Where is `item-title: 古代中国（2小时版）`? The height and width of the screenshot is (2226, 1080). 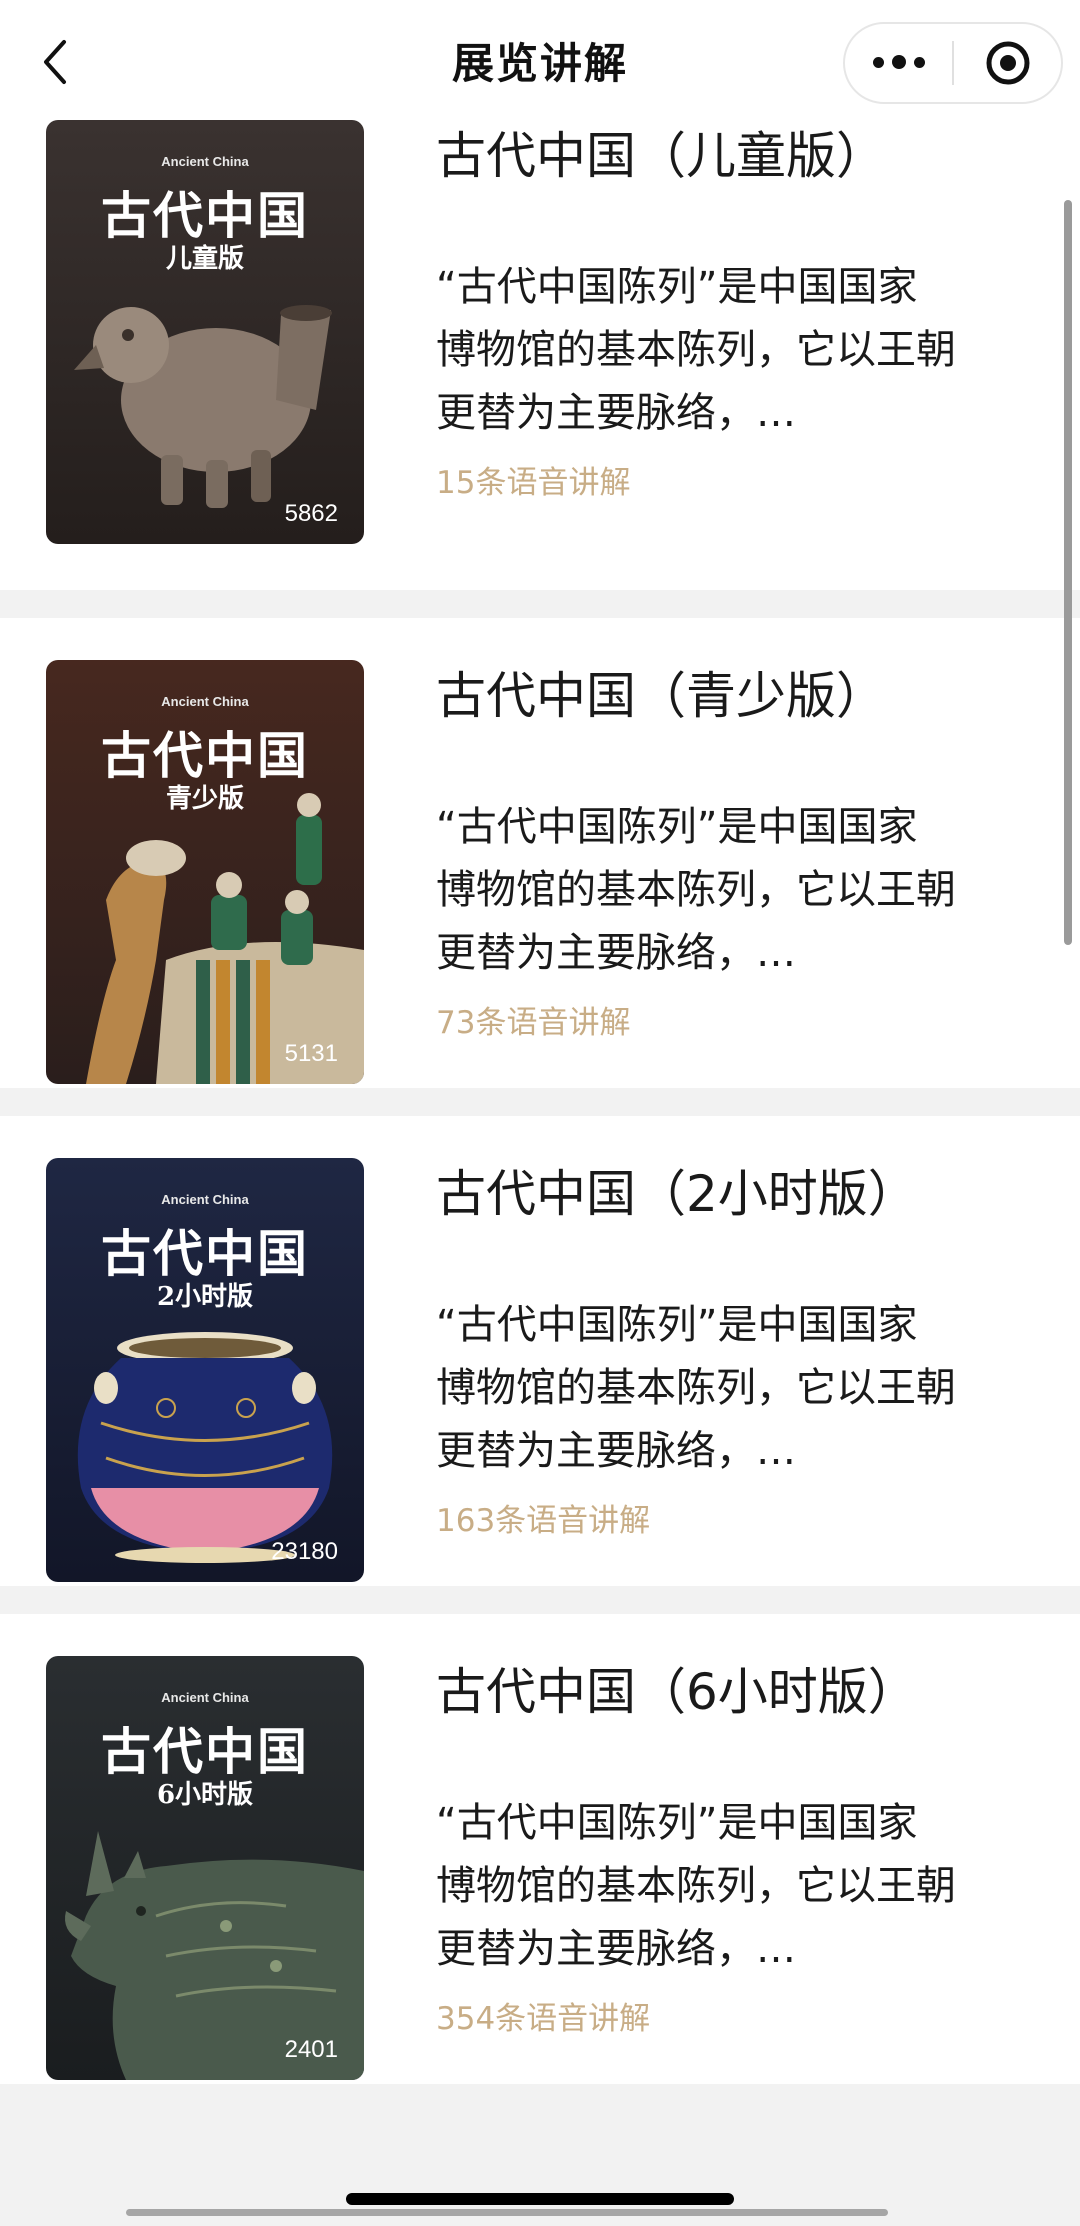
item-title: 古代中国（2小时版） is located at coordinates (677, 1194).